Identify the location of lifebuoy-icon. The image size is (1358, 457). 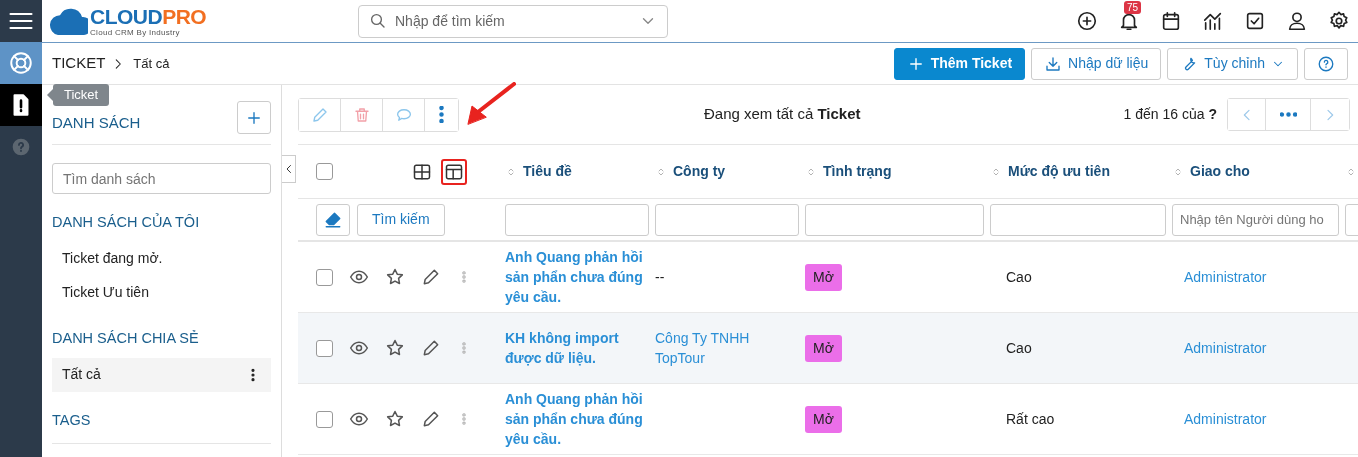
(21, 63).